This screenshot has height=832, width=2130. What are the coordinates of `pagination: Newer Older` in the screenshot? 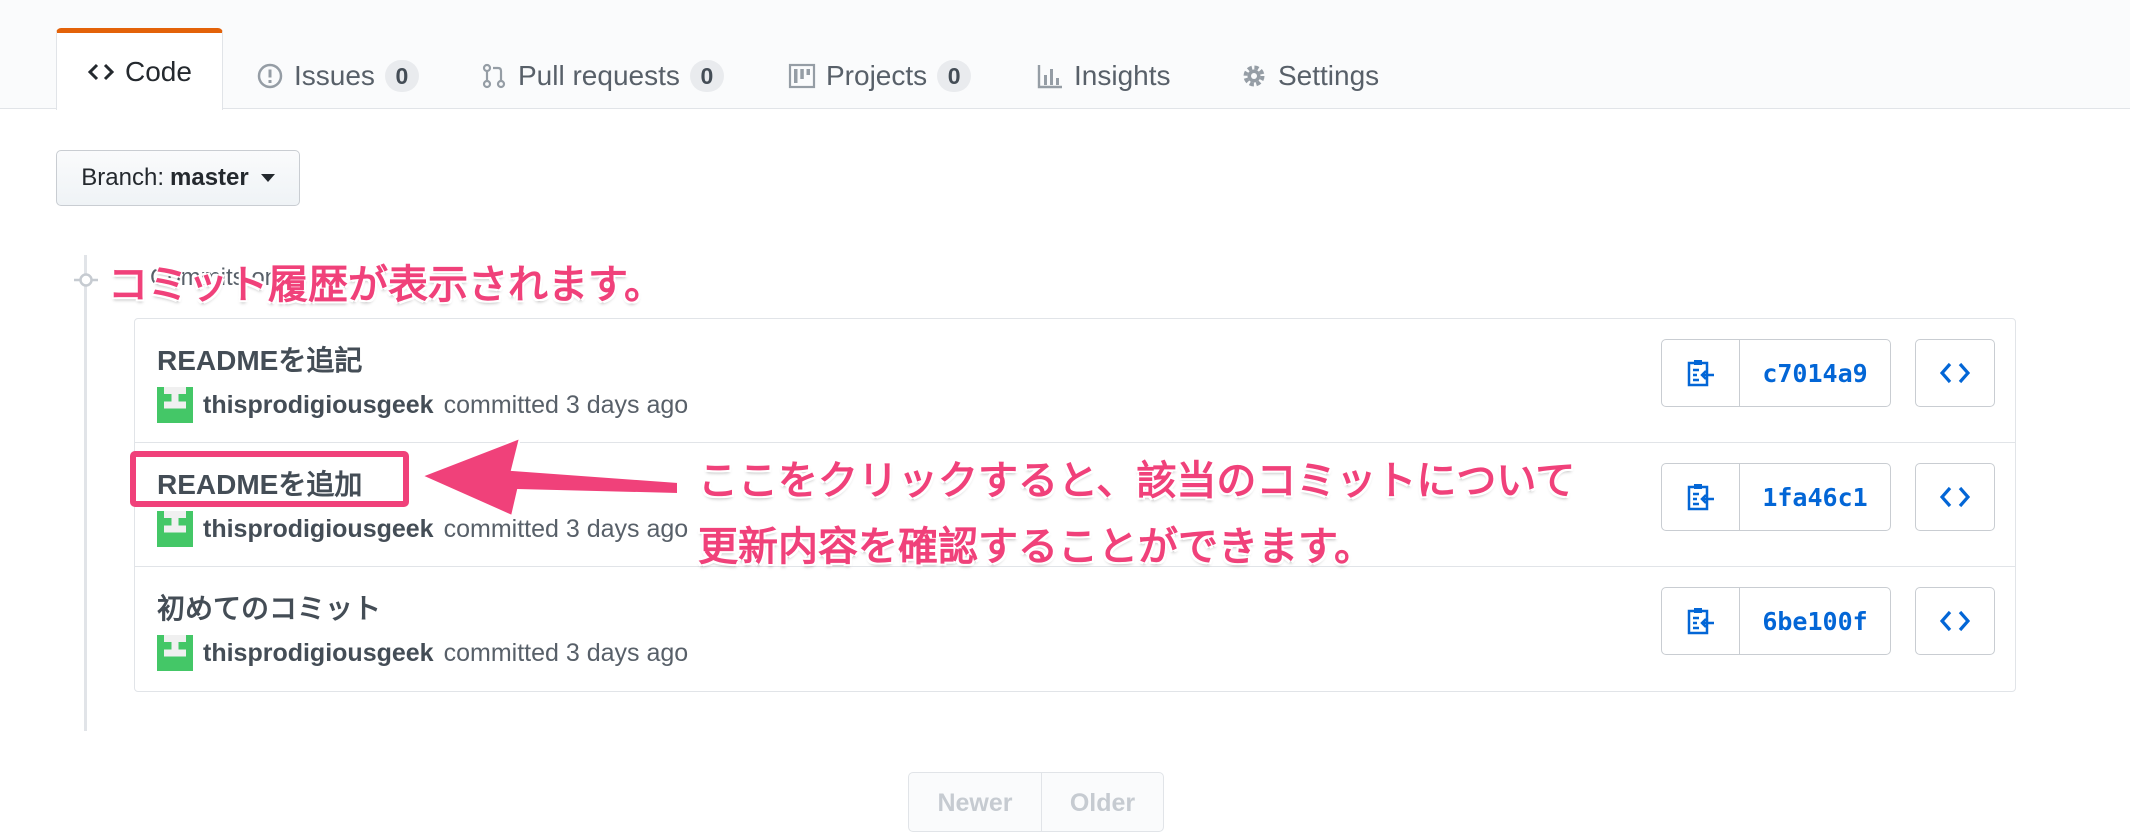 It's located at (1036, 802).